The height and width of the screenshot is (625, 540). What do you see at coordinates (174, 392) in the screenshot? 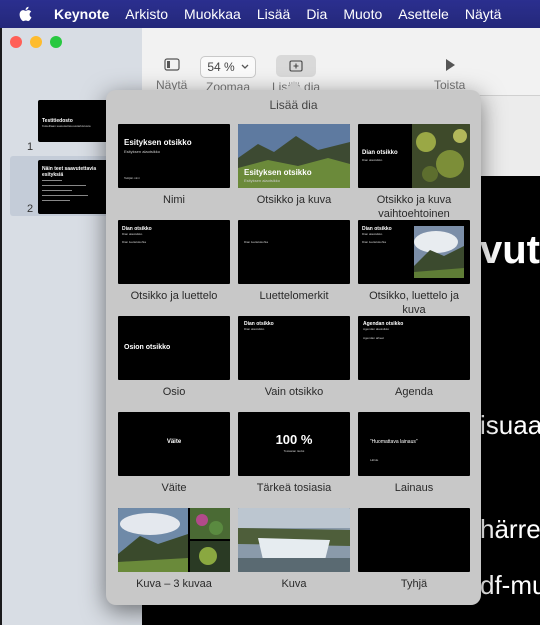
I see `layout-caption: Osio` at bounding box center [174, 392].